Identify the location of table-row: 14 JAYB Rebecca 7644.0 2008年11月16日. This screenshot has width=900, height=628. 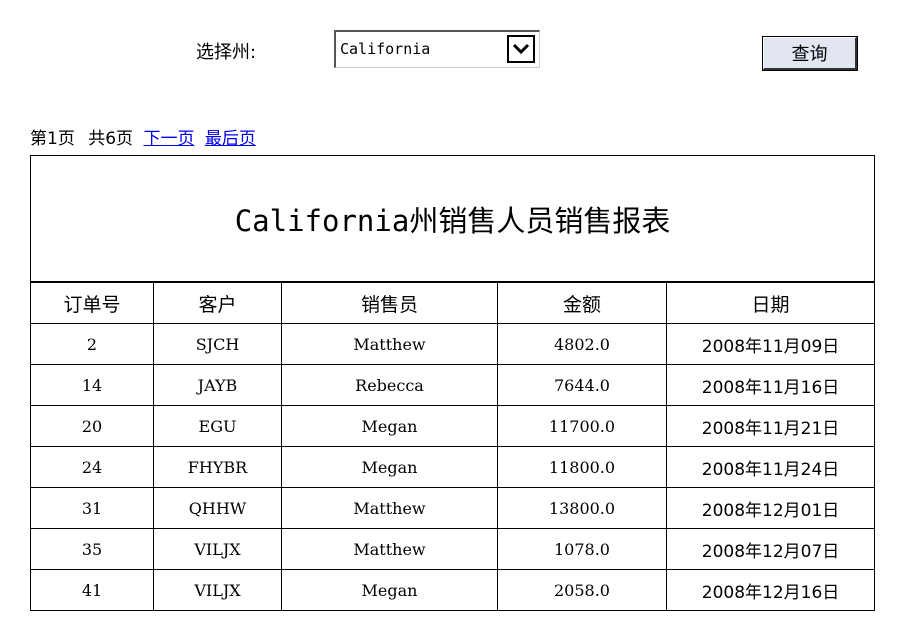
(453, 385).